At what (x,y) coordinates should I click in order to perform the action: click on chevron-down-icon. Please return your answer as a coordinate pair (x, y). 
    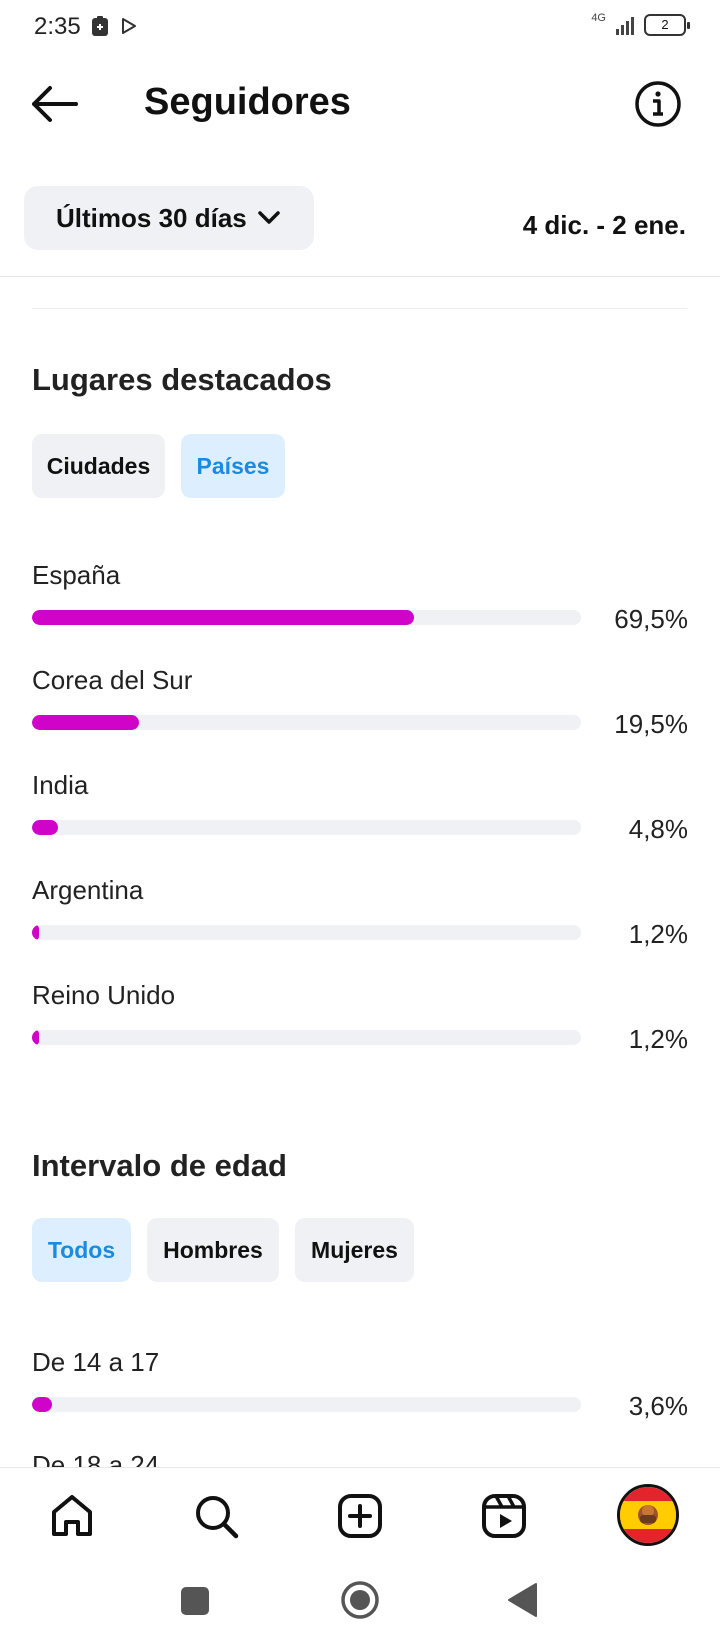
    Looking at the image, I should click on (268, 217).